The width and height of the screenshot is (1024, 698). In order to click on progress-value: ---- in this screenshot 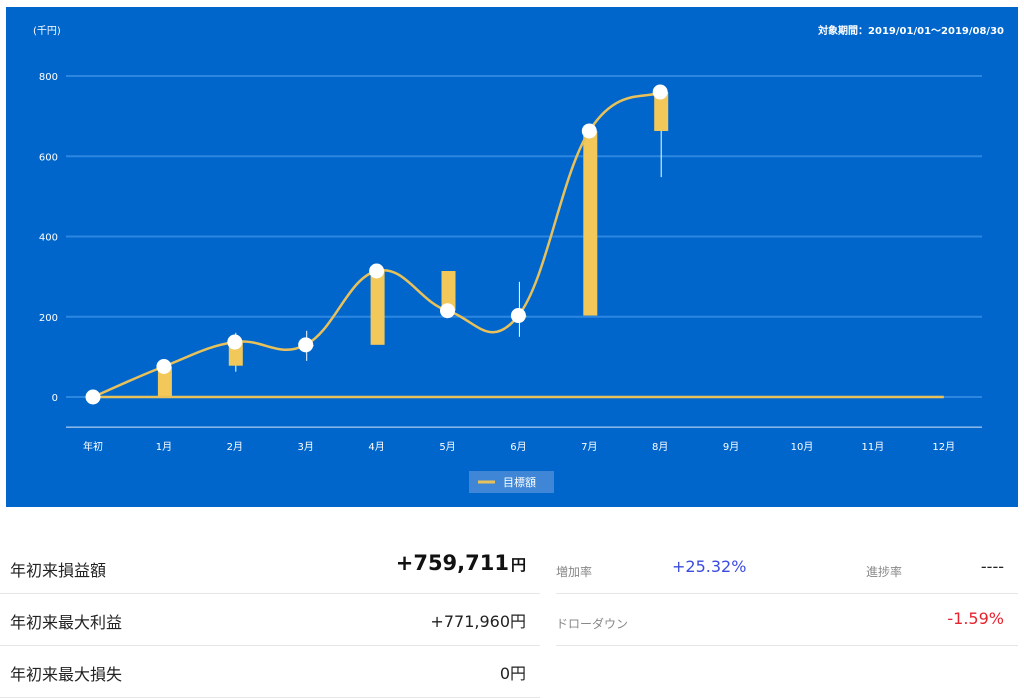, I will do `click(992, 566)`.